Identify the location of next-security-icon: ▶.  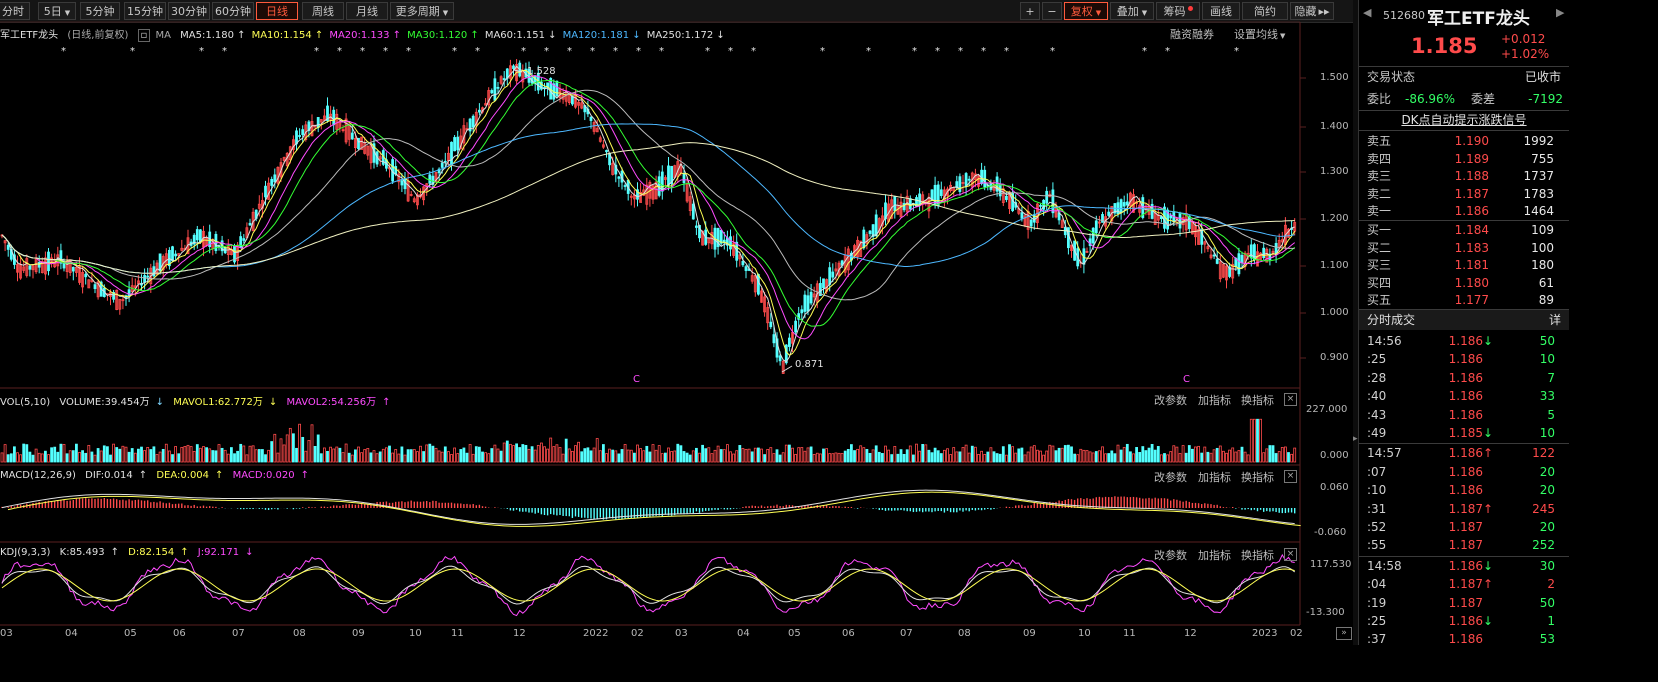
(1560, 12).